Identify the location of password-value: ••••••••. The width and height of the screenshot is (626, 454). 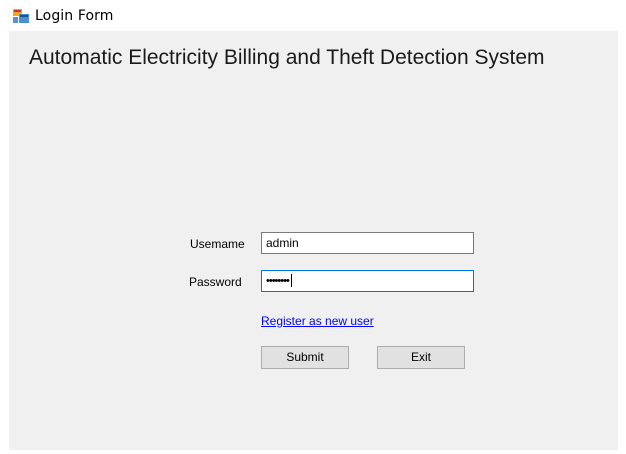
(278, 281).